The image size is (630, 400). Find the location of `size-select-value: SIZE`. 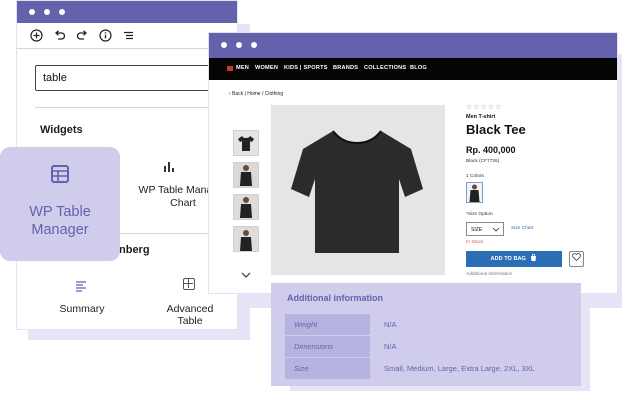

size-select-value: SIZE is located at coordinates (477, 230).